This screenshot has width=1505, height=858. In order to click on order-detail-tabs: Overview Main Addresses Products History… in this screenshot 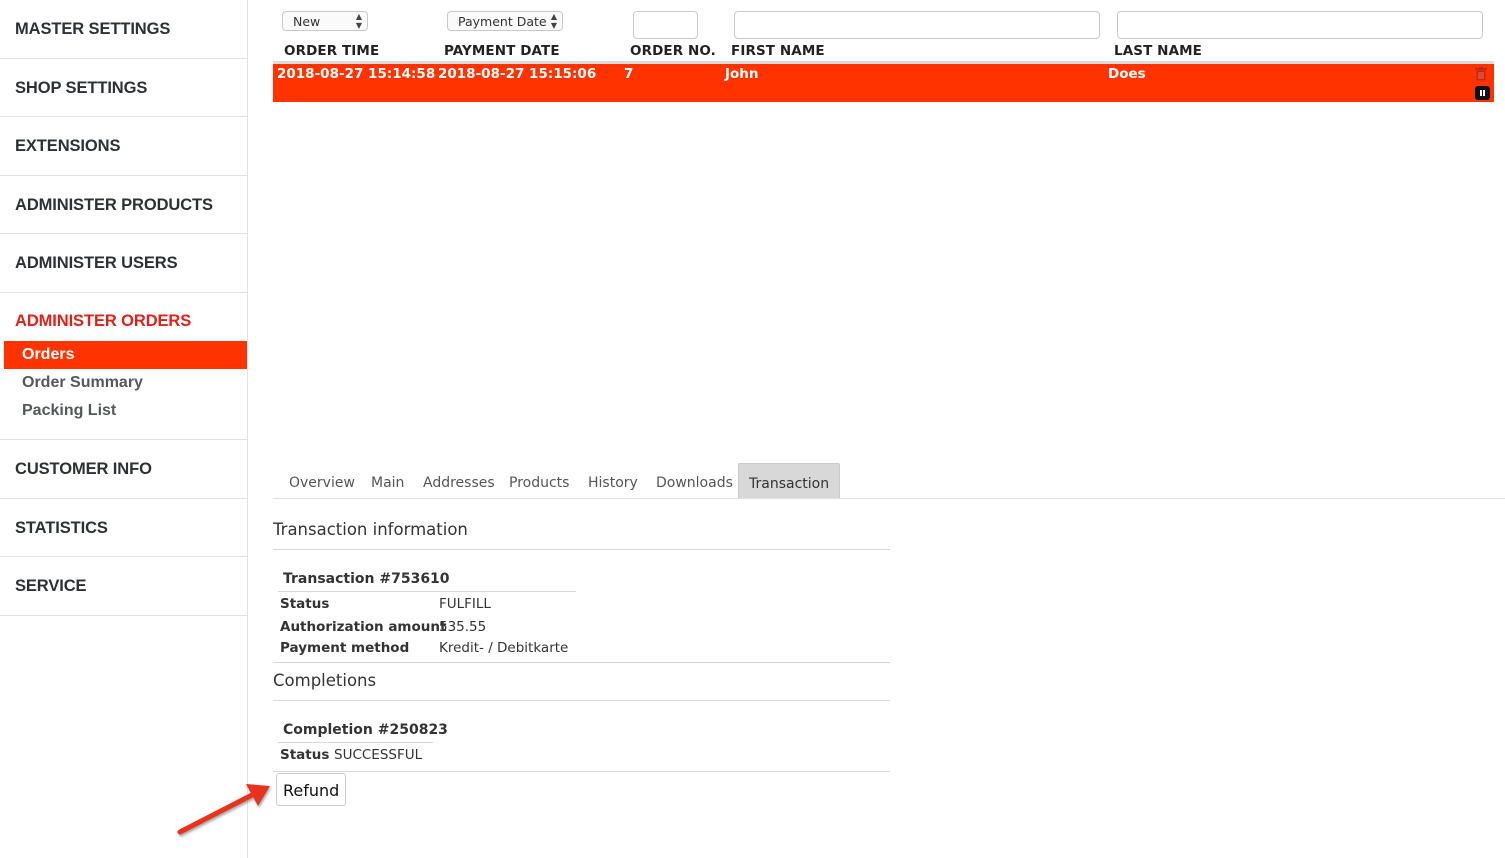, I will do `click(889, 481)`.